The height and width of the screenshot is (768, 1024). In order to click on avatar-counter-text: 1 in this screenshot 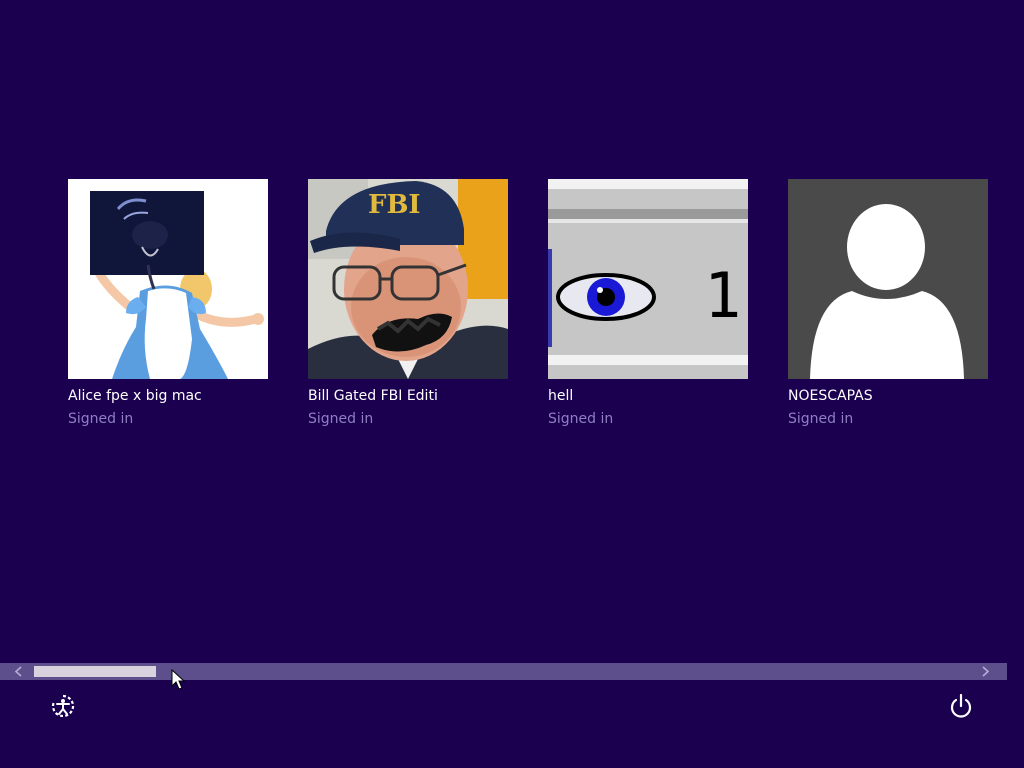, I will do `click(723, 295)`.